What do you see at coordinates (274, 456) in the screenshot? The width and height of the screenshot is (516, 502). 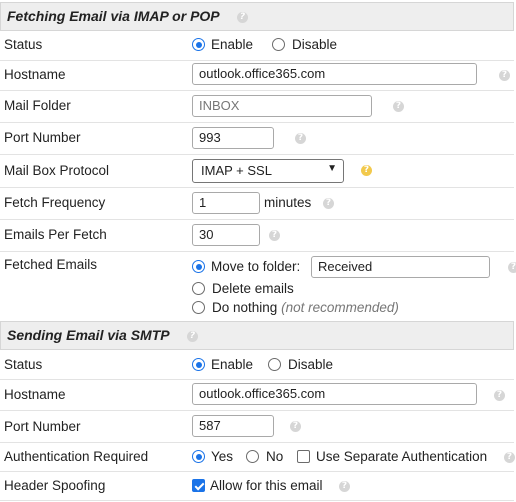 I see `smtp-auth-no-label: No` at bounding box center [274, 456].